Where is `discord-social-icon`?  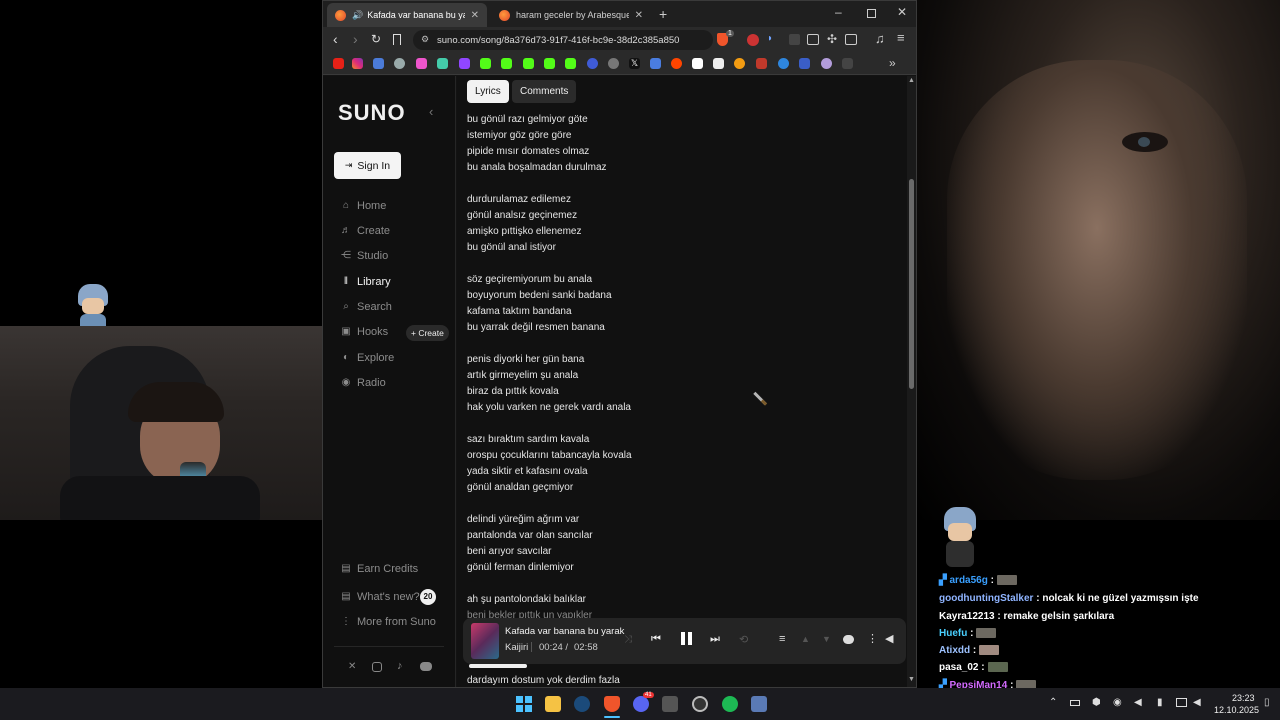
discord-social-icon is located at coordinates (426, 666).